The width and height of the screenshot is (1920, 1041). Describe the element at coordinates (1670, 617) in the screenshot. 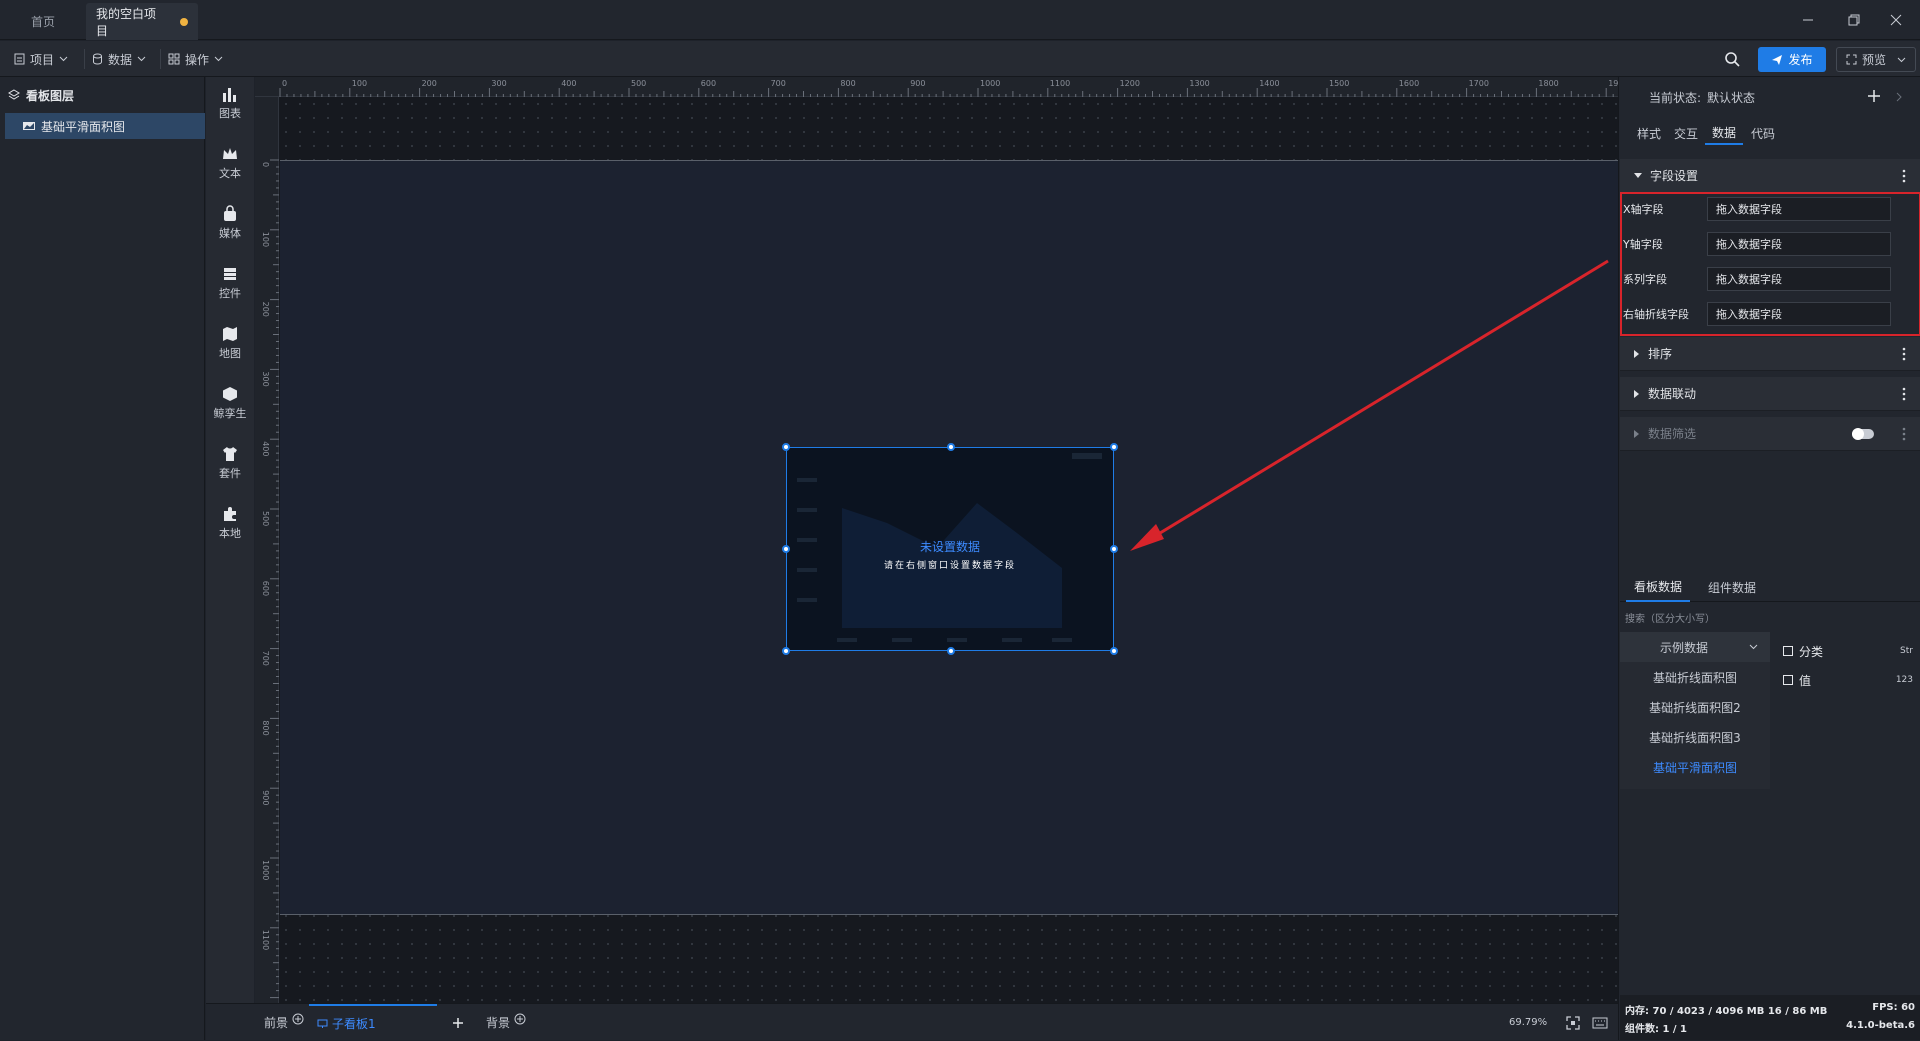

I see `dataset-search-input: 搜索（区分大小写）` at that location.